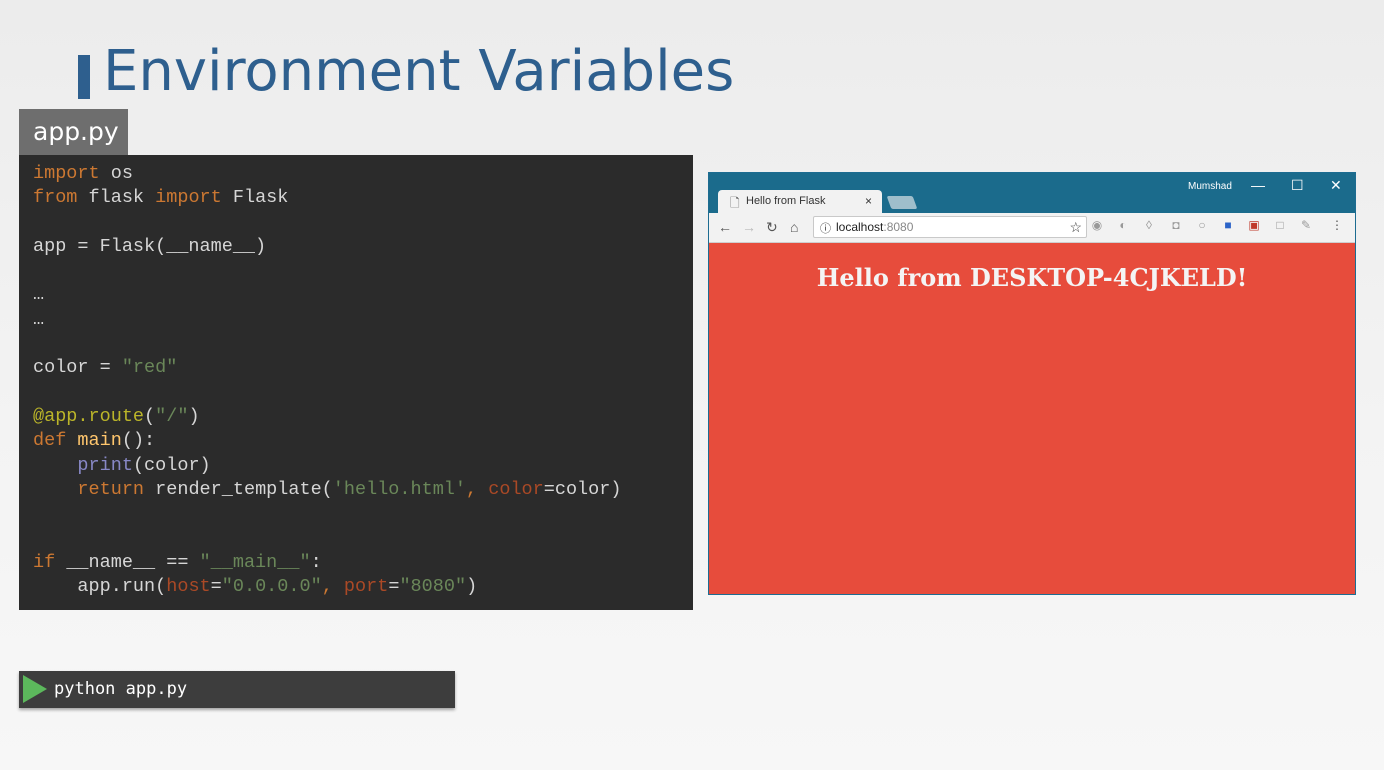  I want to click on camera-extension-icon: ◘, so click(1176, 225).